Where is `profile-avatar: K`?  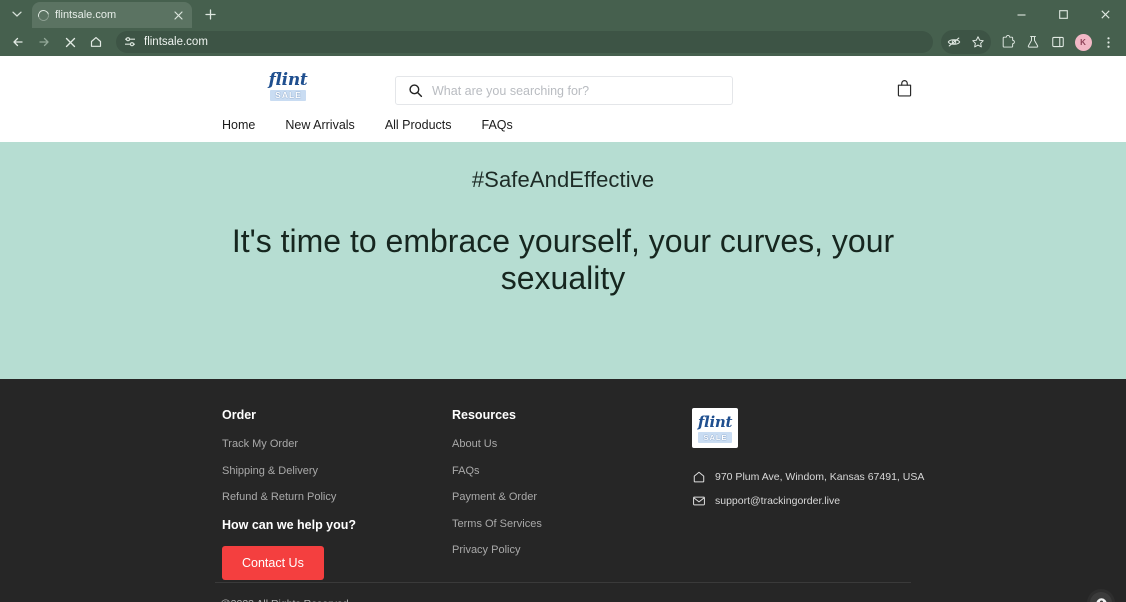 profile-avatar: K is located at coordinates (1083, 42).